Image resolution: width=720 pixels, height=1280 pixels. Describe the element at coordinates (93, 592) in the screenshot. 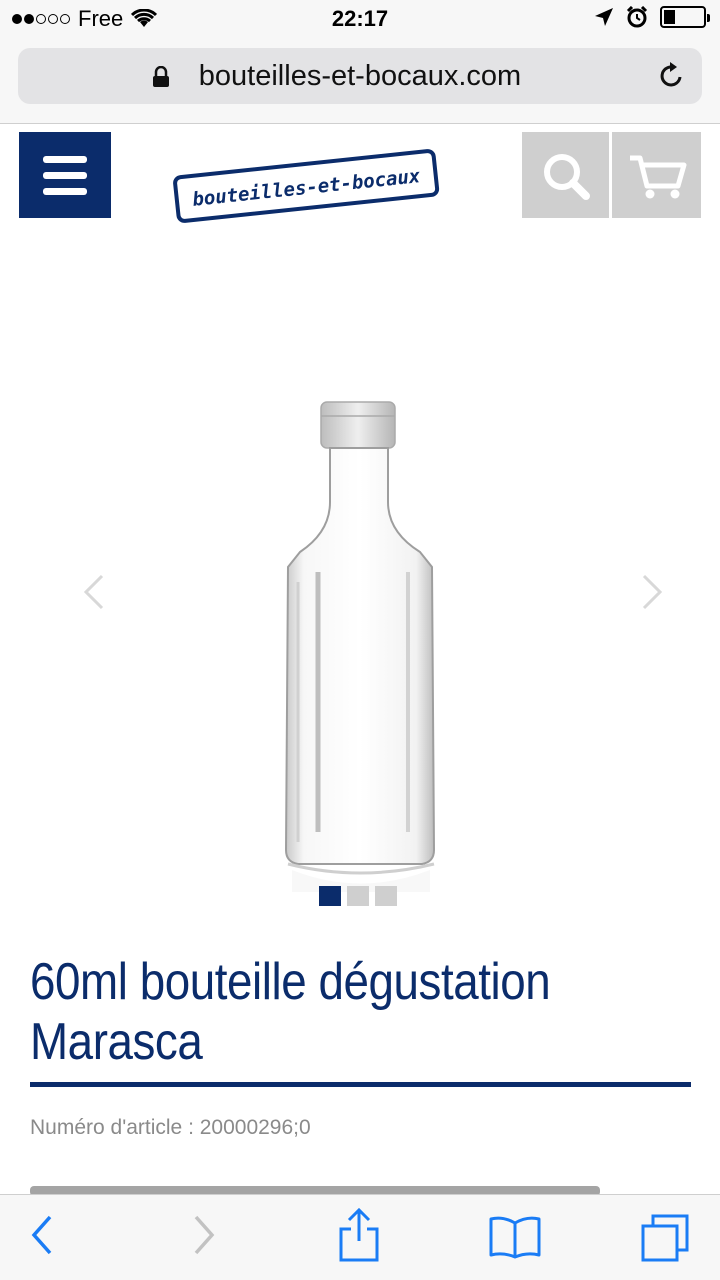

I see `chevron-left-icon` at that location.